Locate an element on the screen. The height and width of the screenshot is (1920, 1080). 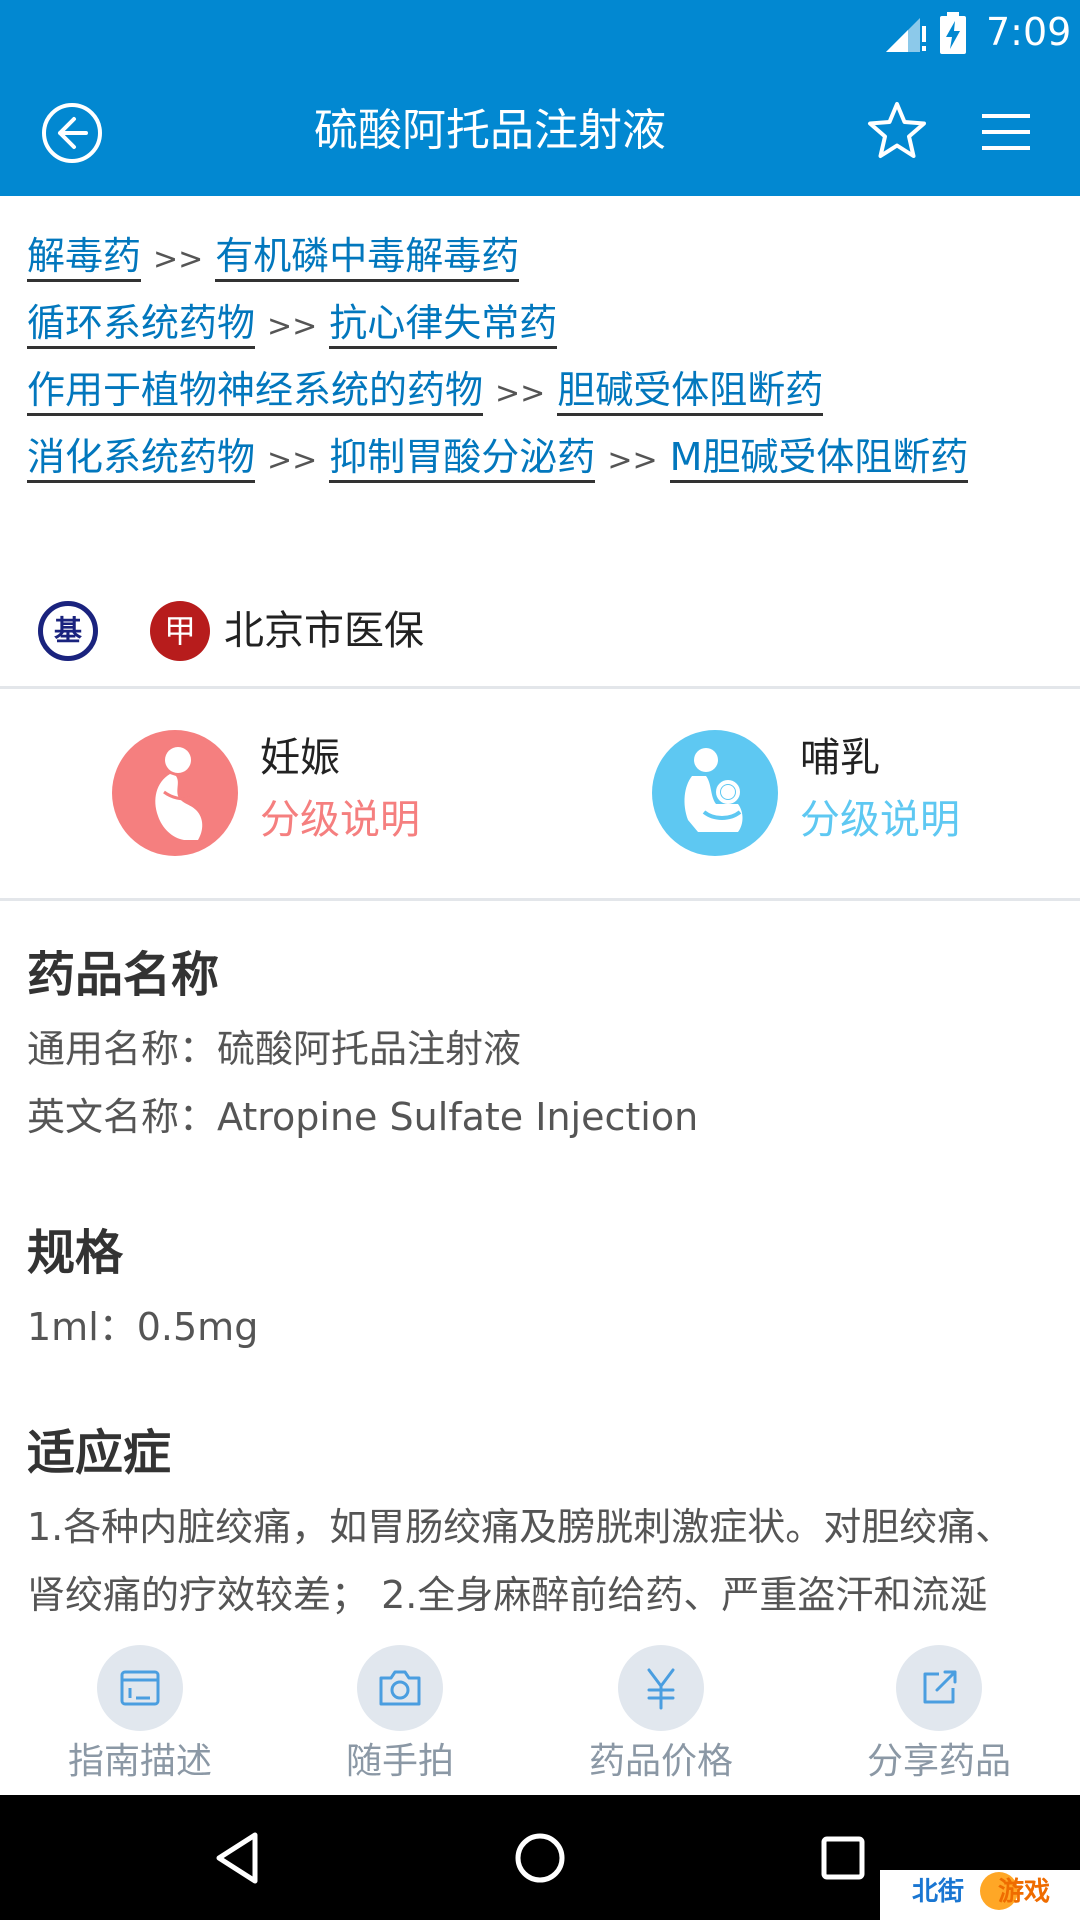
drug-price-button: 药品价格 is located at coordinates (661, 1717).